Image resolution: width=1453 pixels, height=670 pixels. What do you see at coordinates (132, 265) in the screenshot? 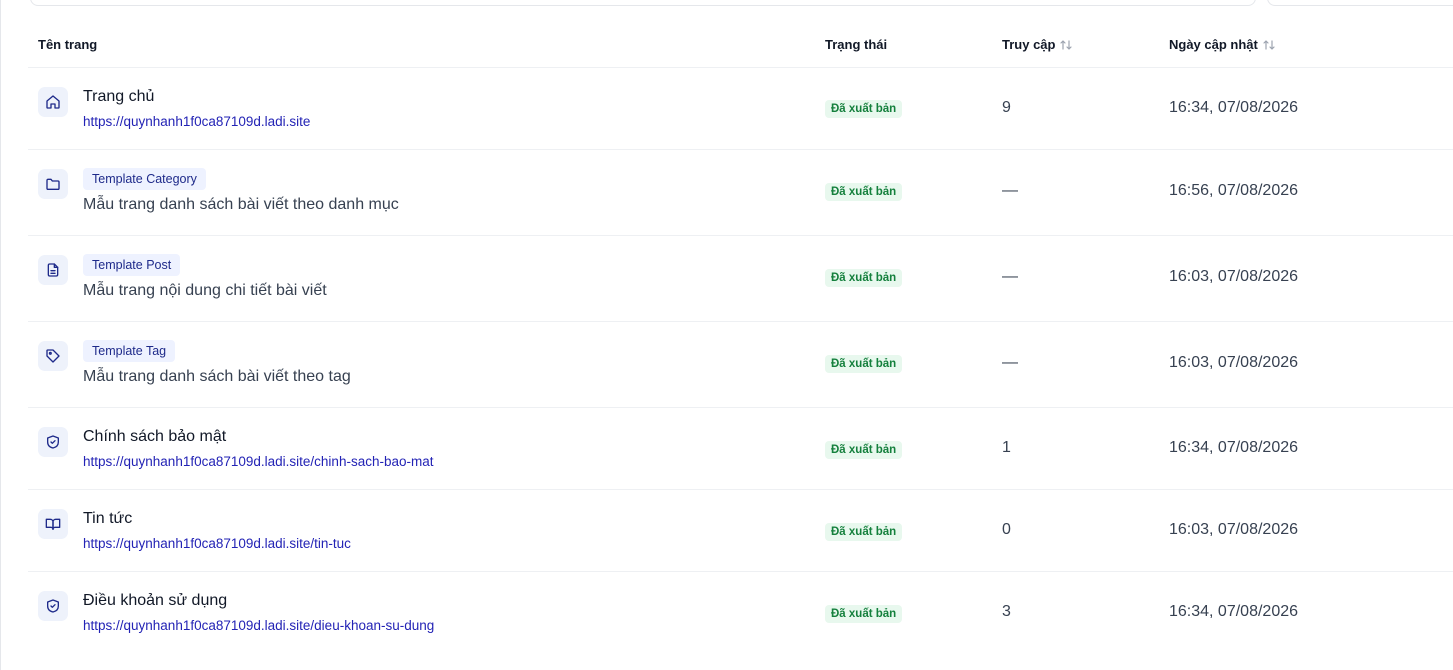
I see `template-badge: Template Post` at bounding box center [132, 265].